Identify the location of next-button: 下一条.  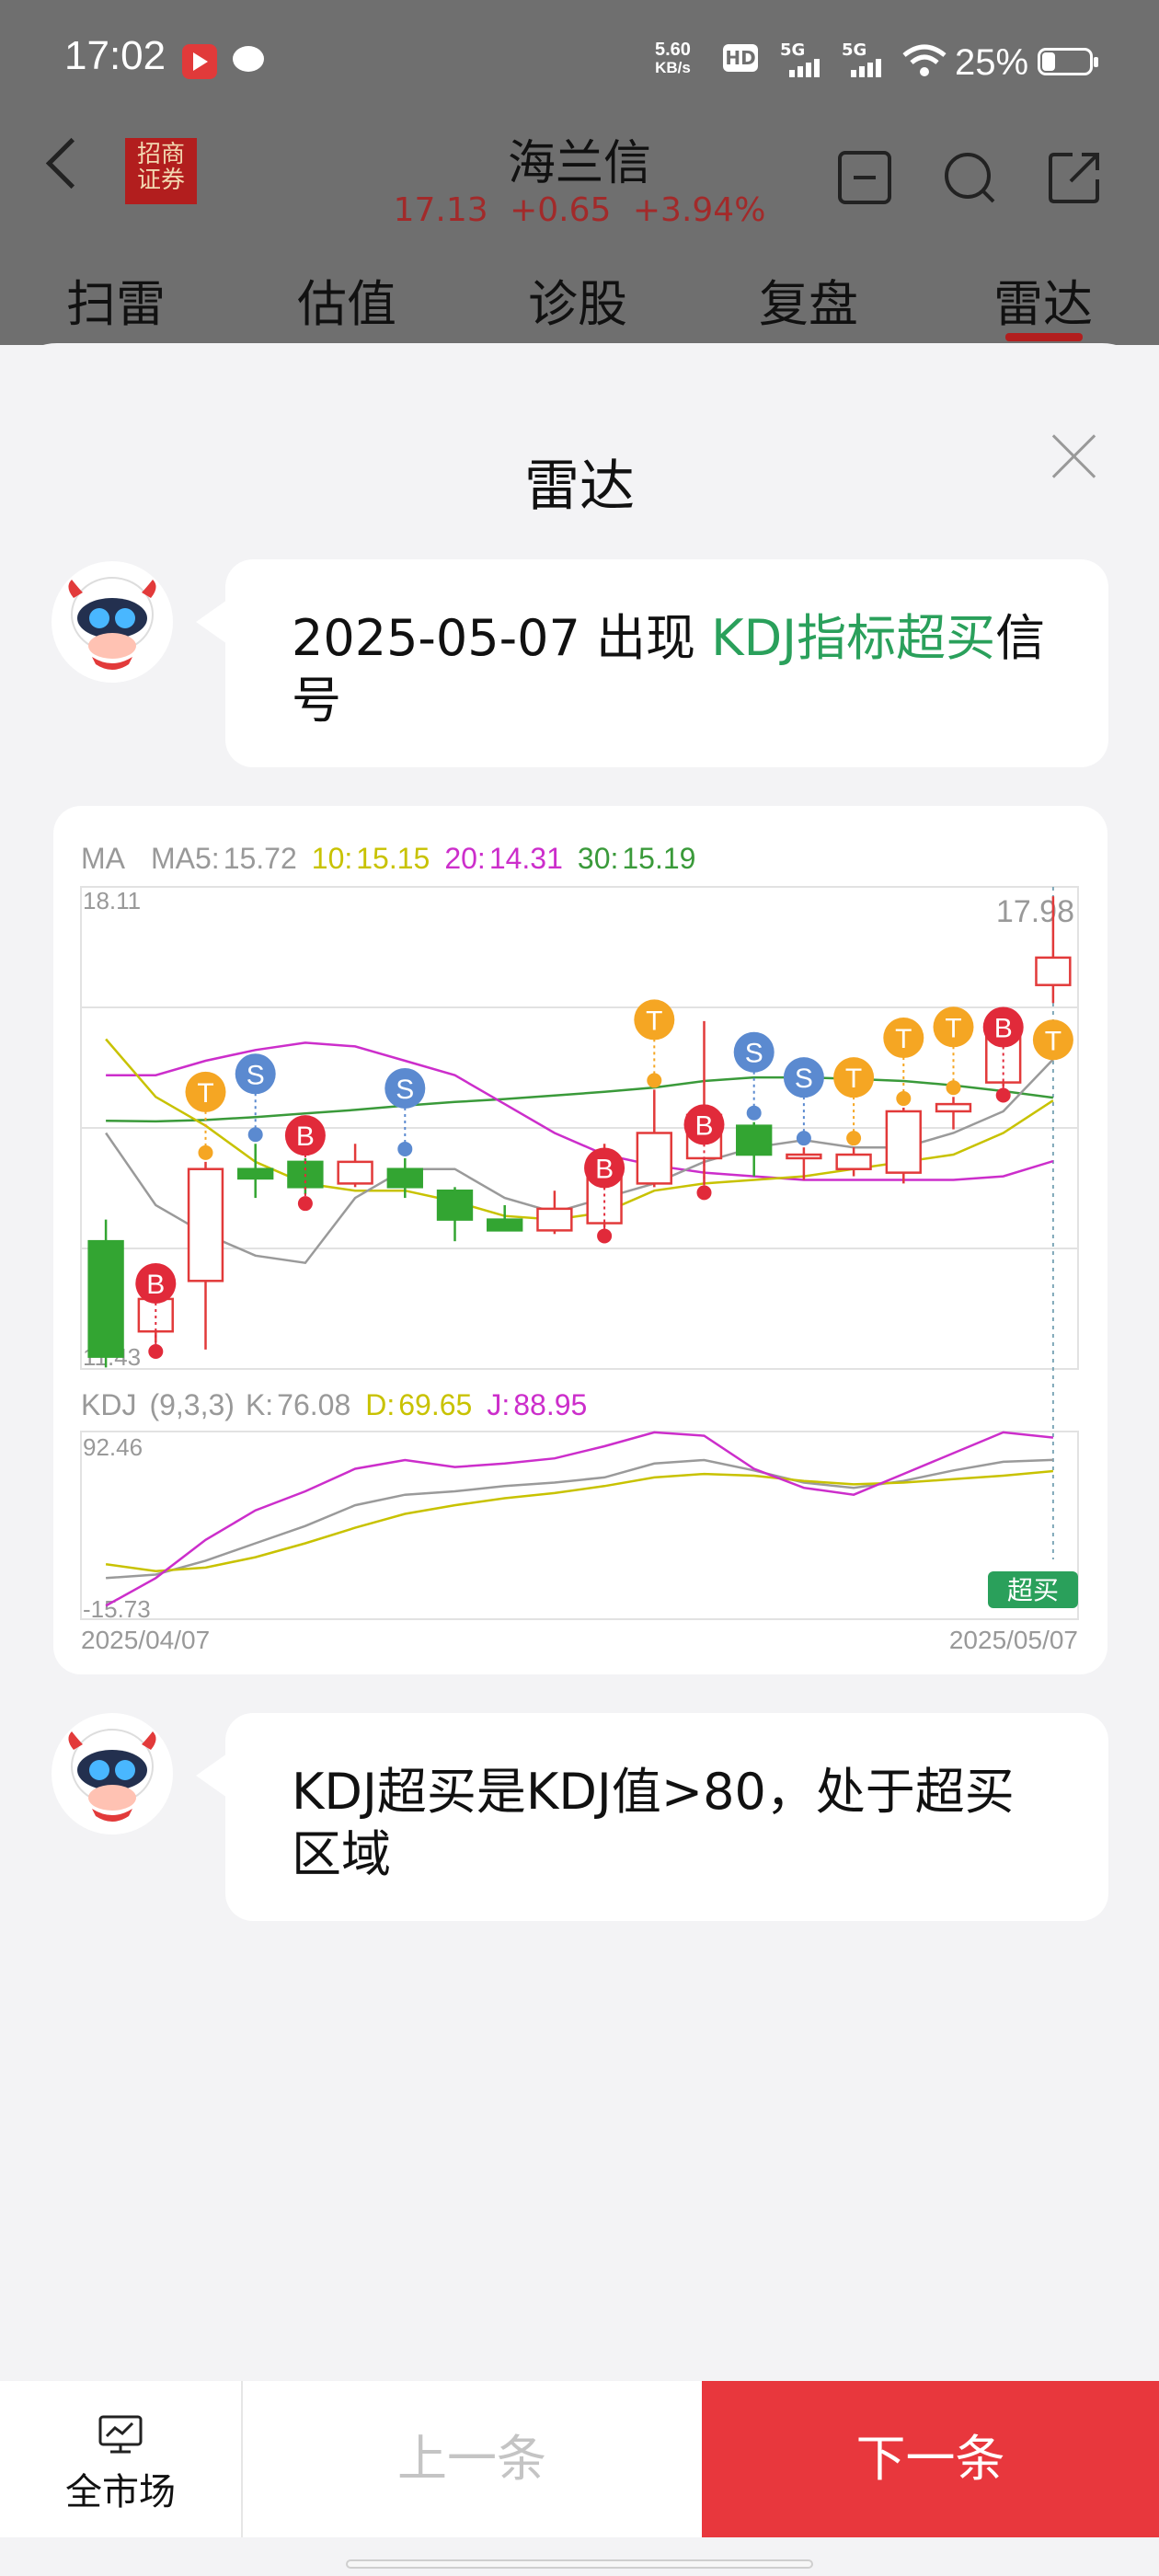
(930, 2459).